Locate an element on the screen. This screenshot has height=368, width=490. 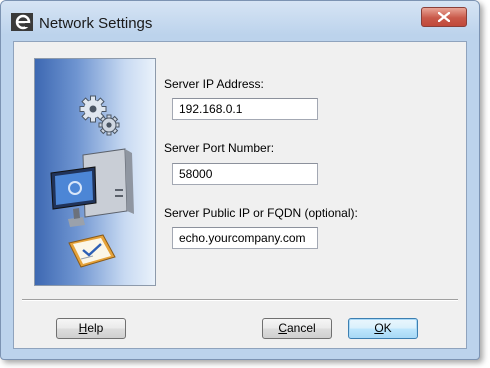
server-public-address-label: Server Public IP or FQDN (optional): is located at coordinates (261, 213).